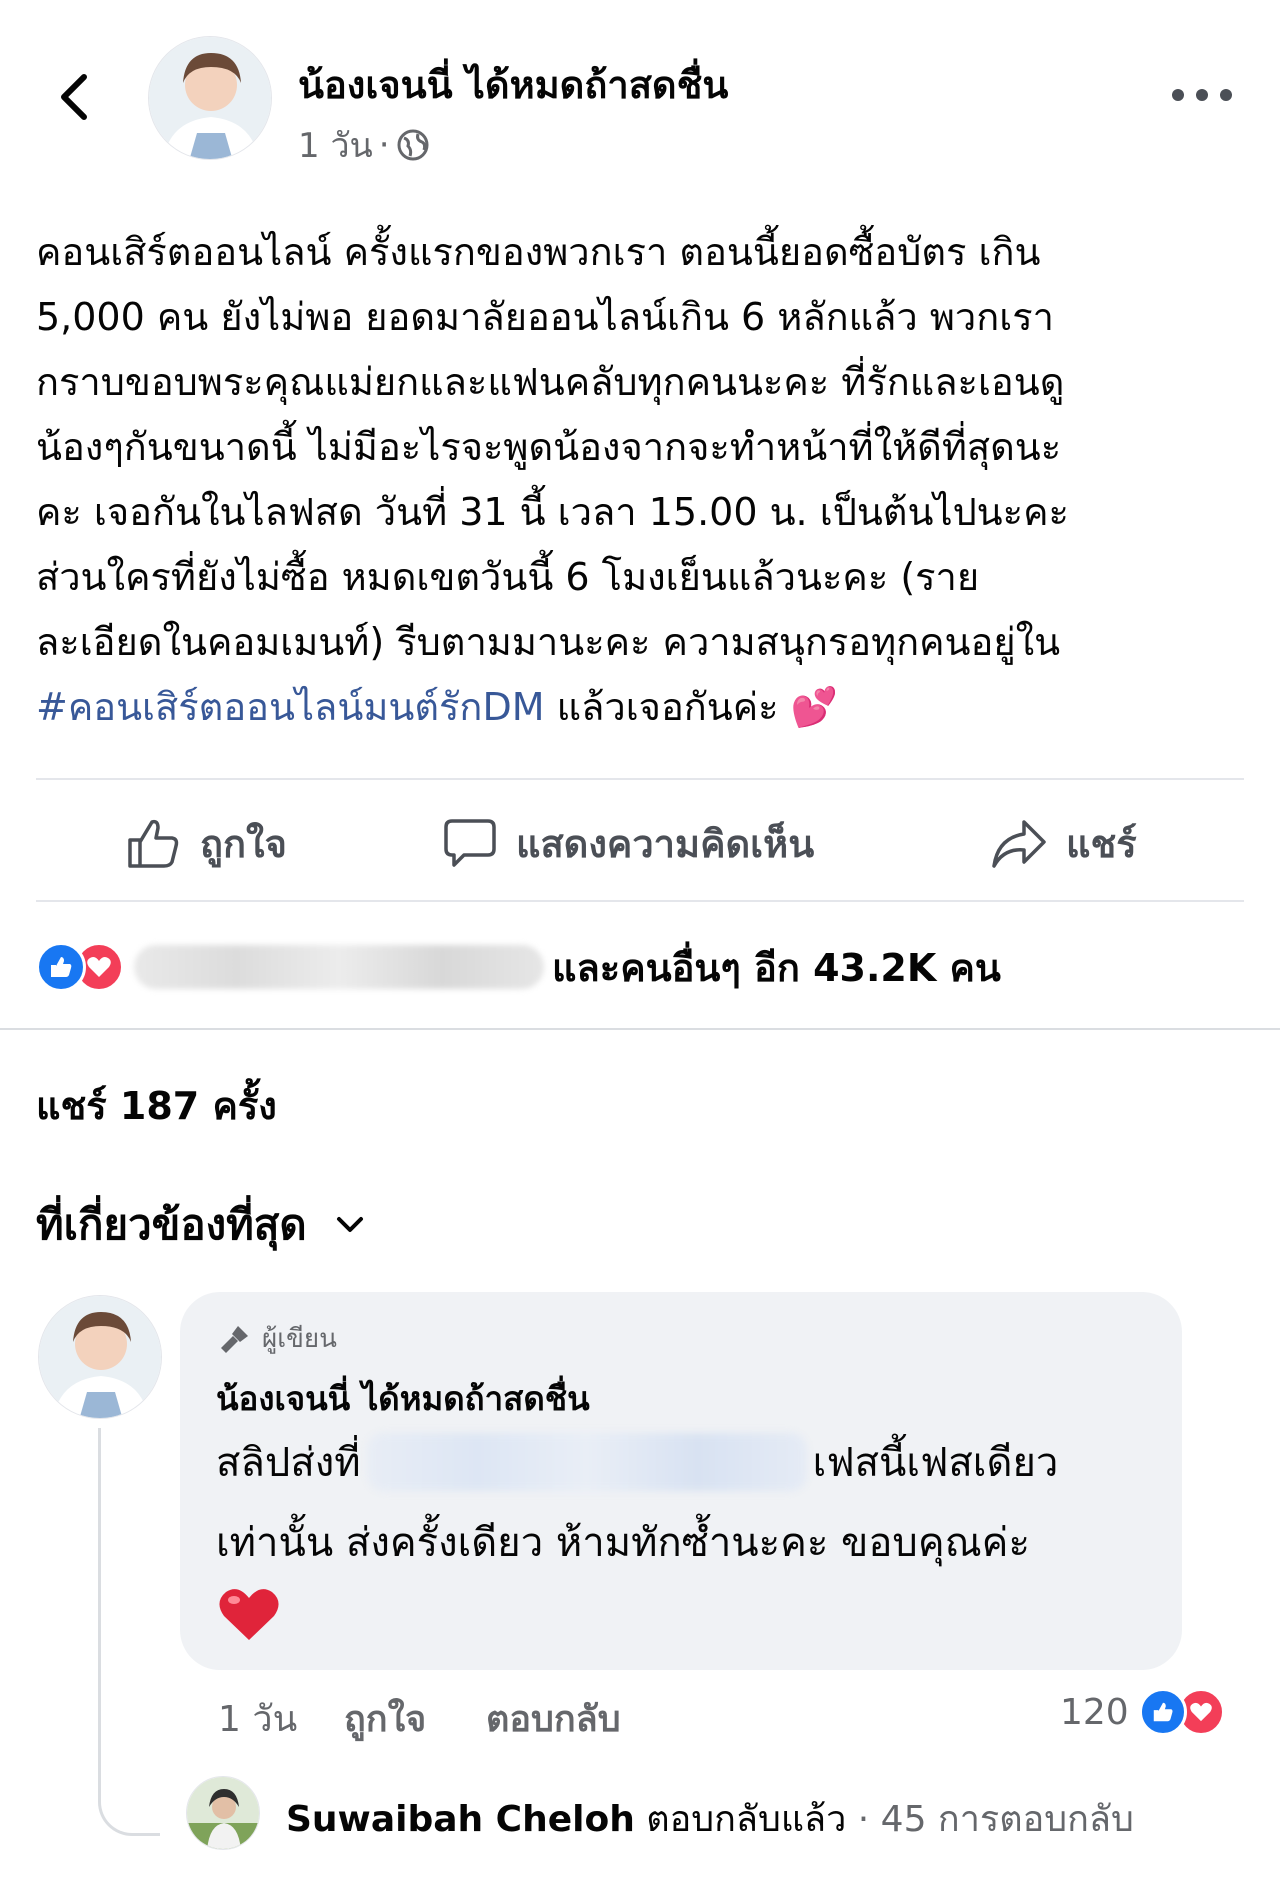 The height and width of the screenshot is (1887, 1280). I want to click on reactions-summary: และคนอื่นๆ อีก 43.2K คน, so click(518, 967).